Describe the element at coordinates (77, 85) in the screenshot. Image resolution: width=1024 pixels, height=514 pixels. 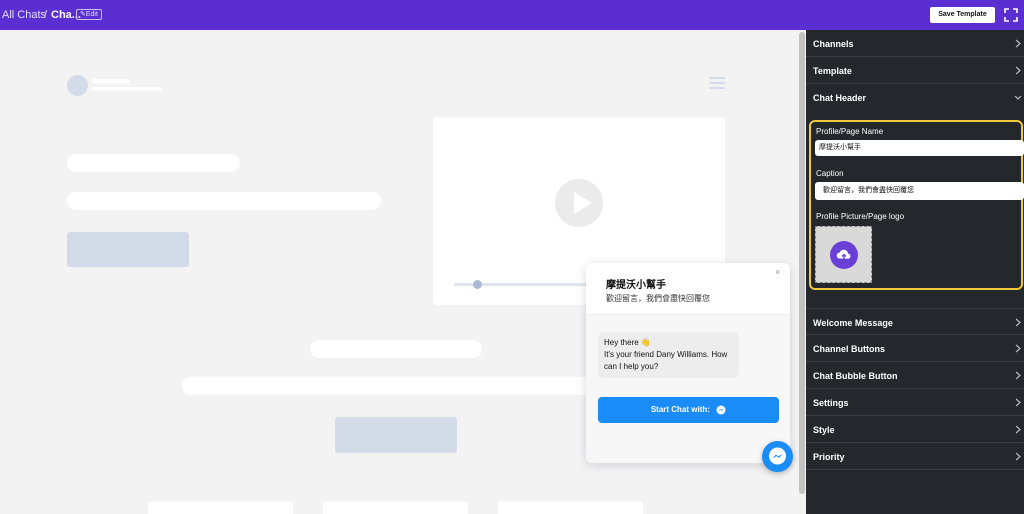
I see `placeholder-logo` at that location.